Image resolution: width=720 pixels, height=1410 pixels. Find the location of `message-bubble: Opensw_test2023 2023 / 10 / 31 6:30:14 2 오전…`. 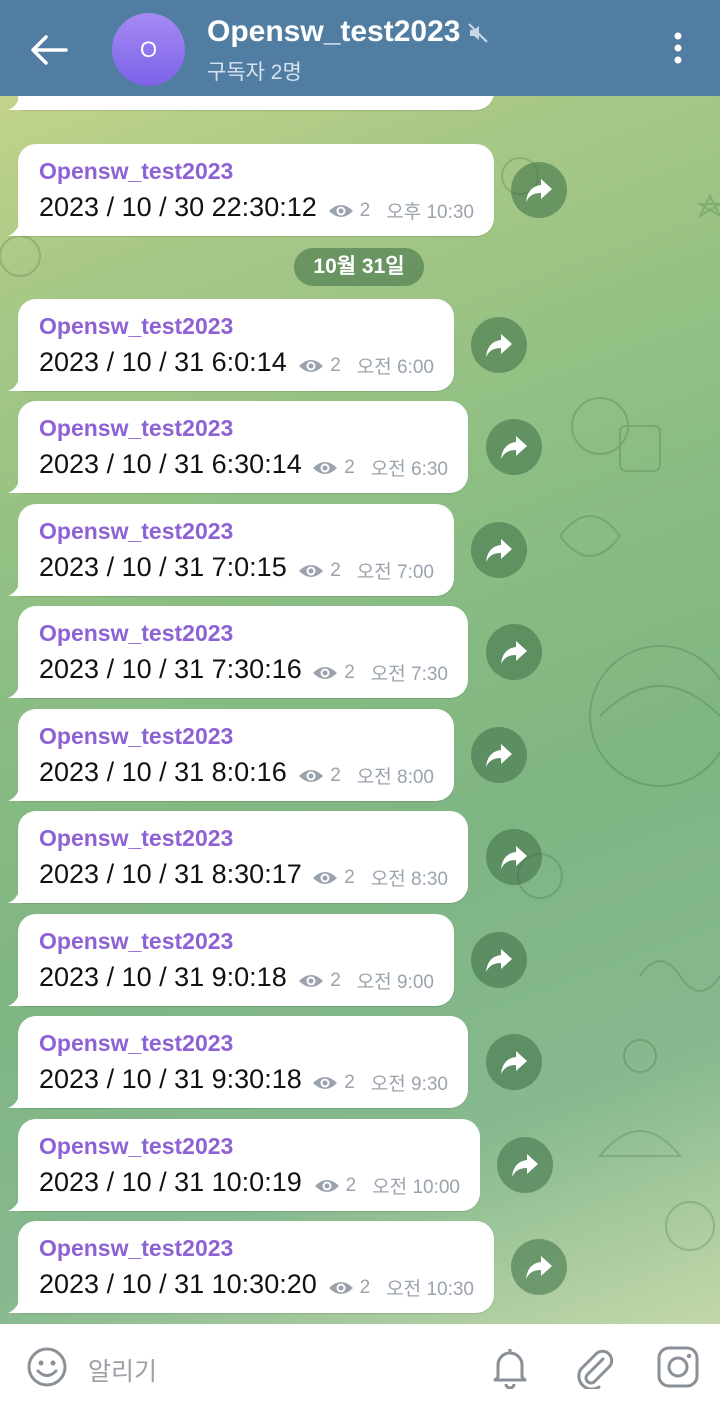

message-bubble: Opensw_test2023 2023 / 10 / 31 6:30:14 2 오전… is located at coordinates (238, 447).